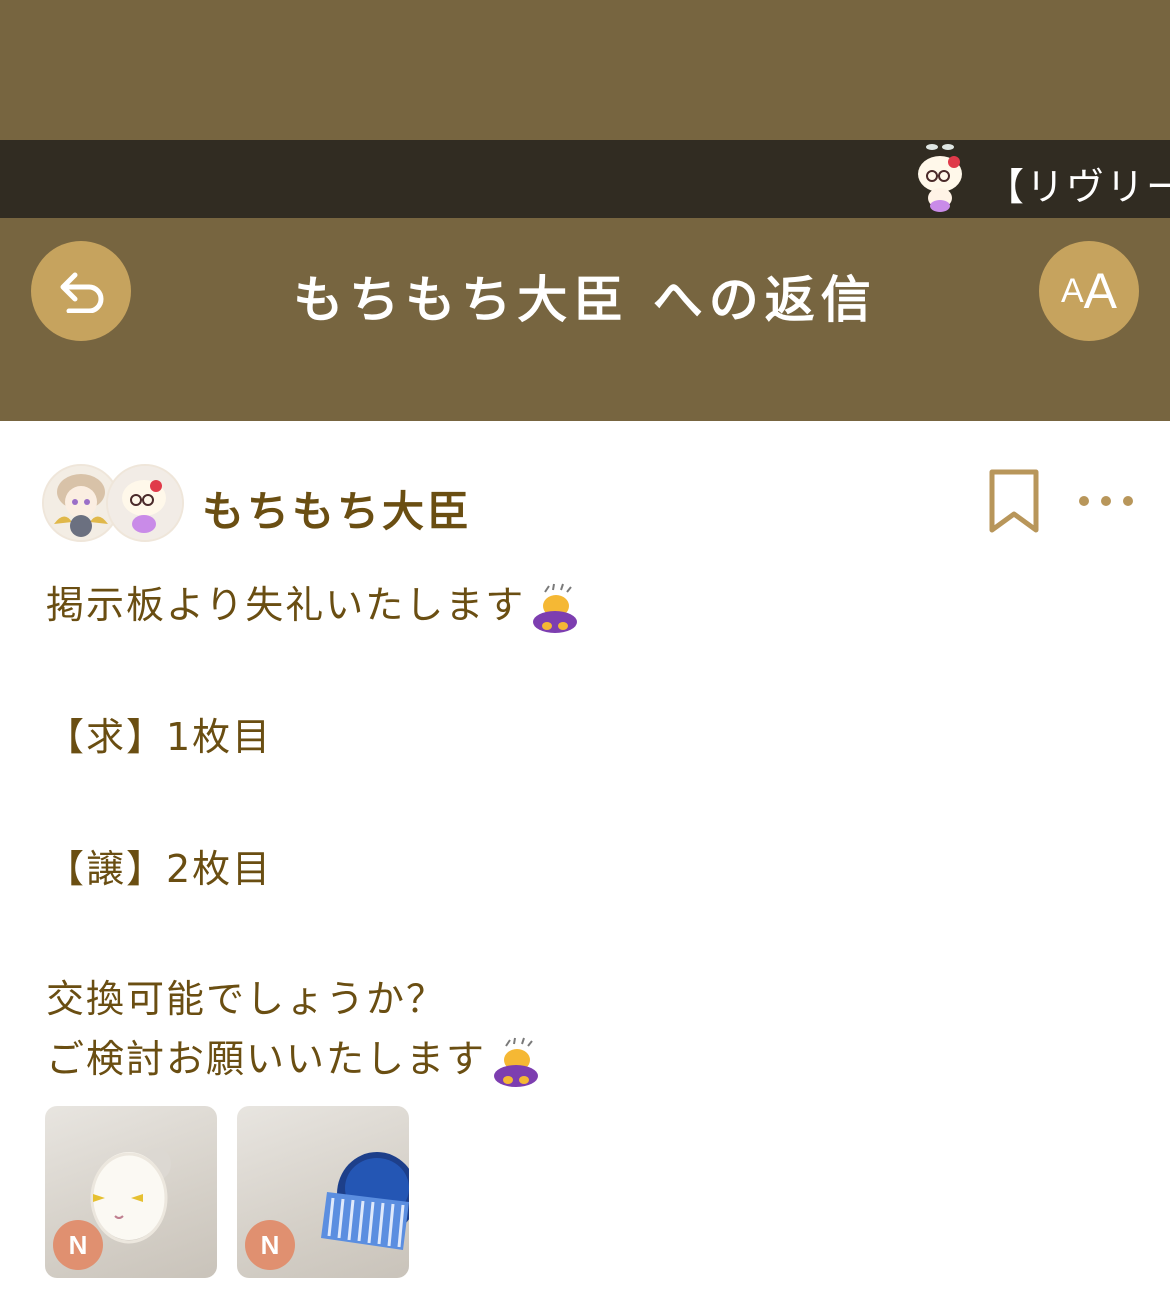 The width and height of the screenshot is (1170, 1300). I want to click on font-size-big-letter: A, so click(1100, 291).